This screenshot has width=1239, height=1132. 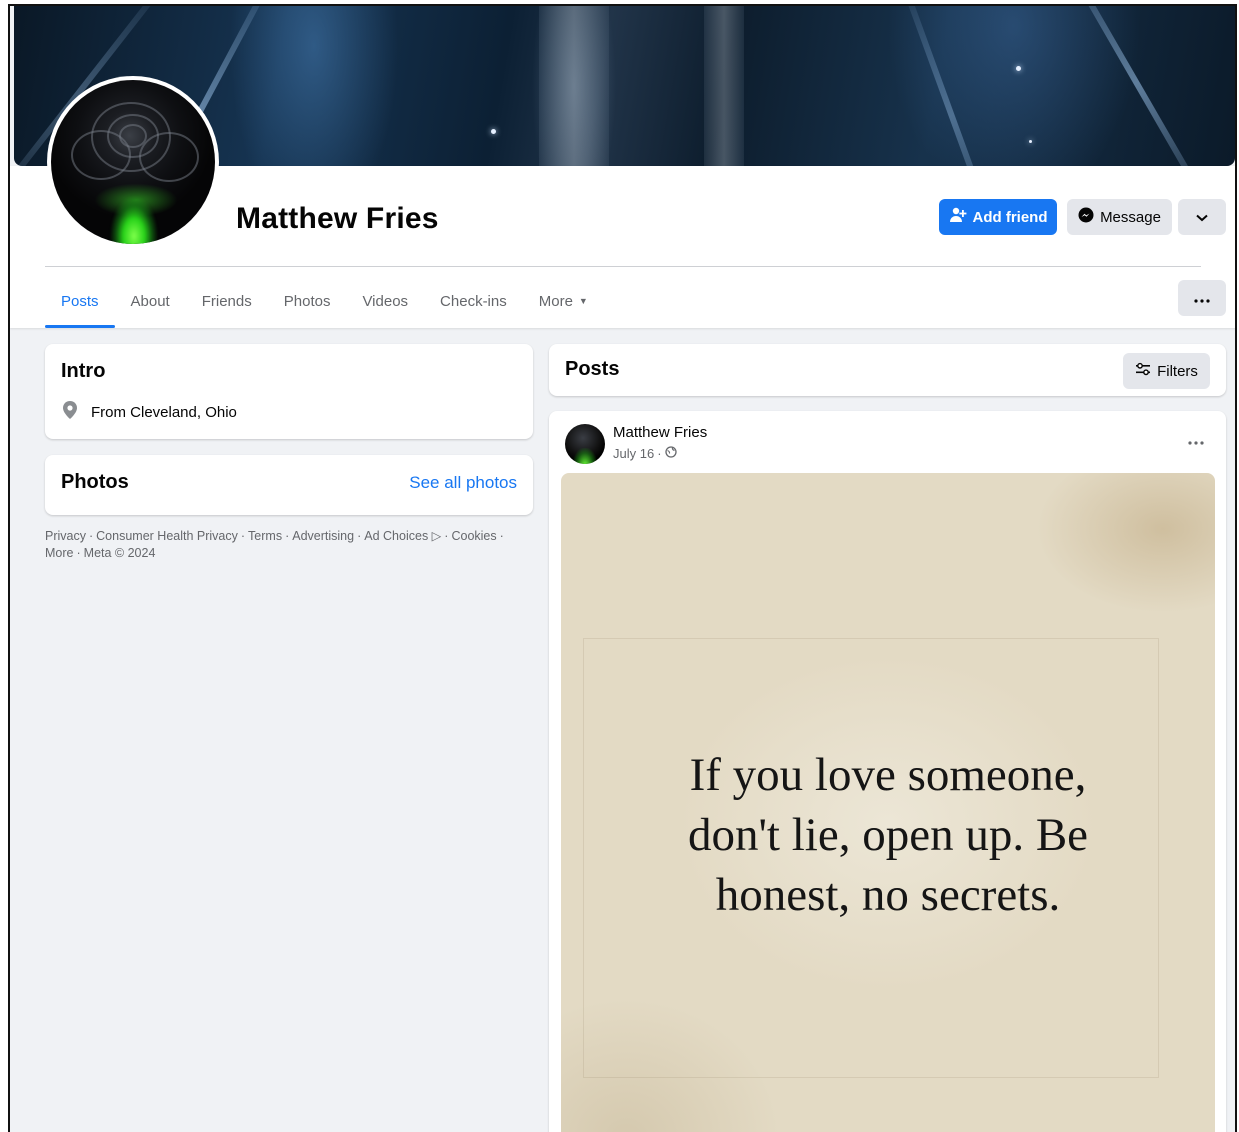 What do you see at coordinates (307, 301) in the screenshot?
I see `tab-photos: Photos` at bounding box center [307, 301].